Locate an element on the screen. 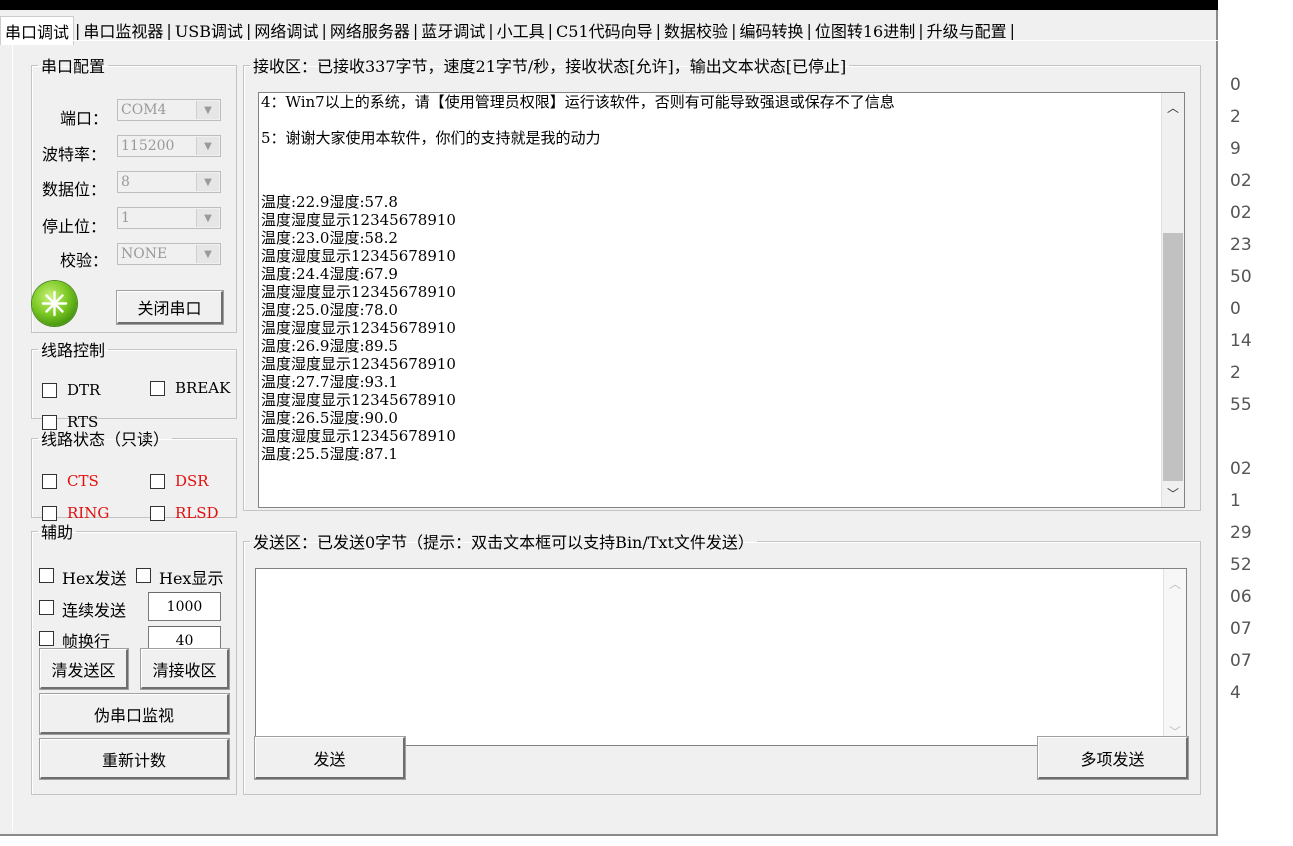  background-list-item: 23 is located at coordinates (1241, 245).